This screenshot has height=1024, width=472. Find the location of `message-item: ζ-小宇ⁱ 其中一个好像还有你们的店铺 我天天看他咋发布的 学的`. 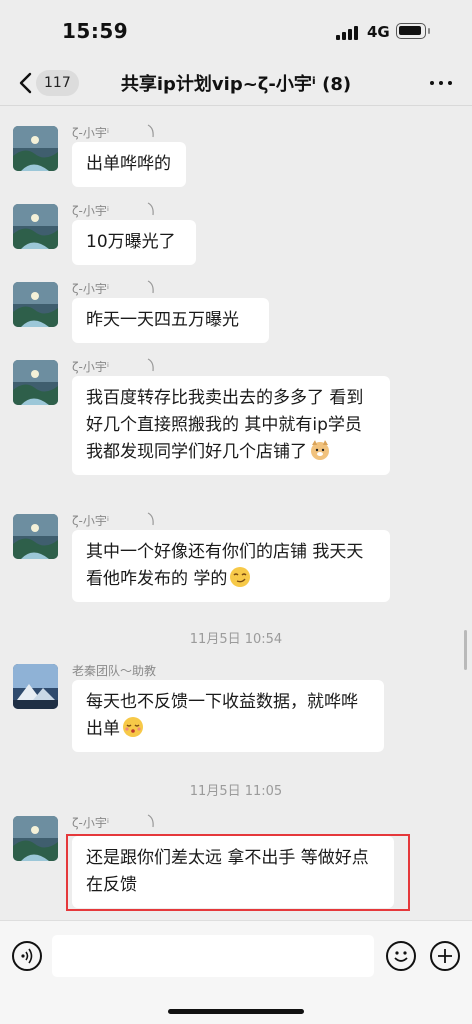

message-item: ζ-小宇ⁱ 其中一个好像还有你们的店铺 我天天看他咋发布的 学的 is located at coordinates (236, 558).